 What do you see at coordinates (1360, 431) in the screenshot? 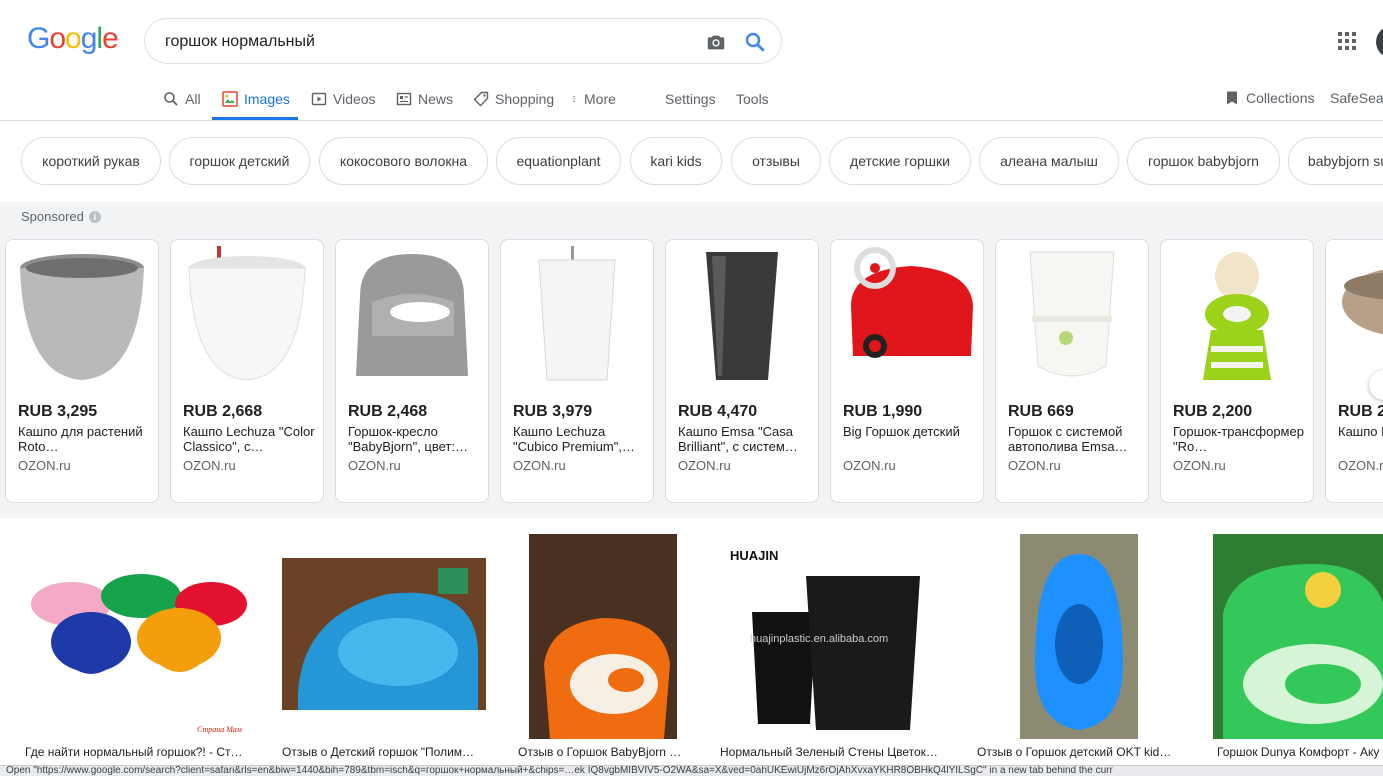
I see `product-title: Кашпо Pottery` at bounding box center [1360, 431].